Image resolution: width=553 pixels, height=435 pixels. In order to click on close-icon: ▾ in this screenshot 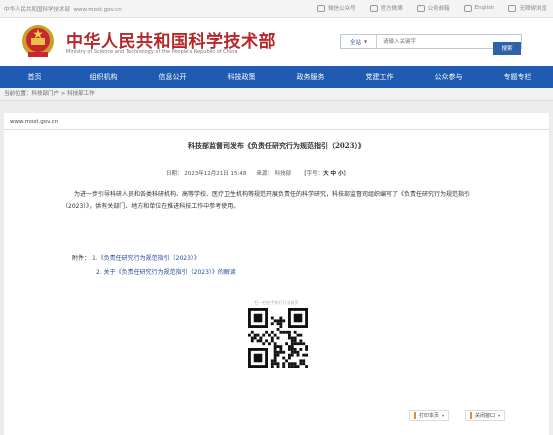, I will do `click(499, 415)`.